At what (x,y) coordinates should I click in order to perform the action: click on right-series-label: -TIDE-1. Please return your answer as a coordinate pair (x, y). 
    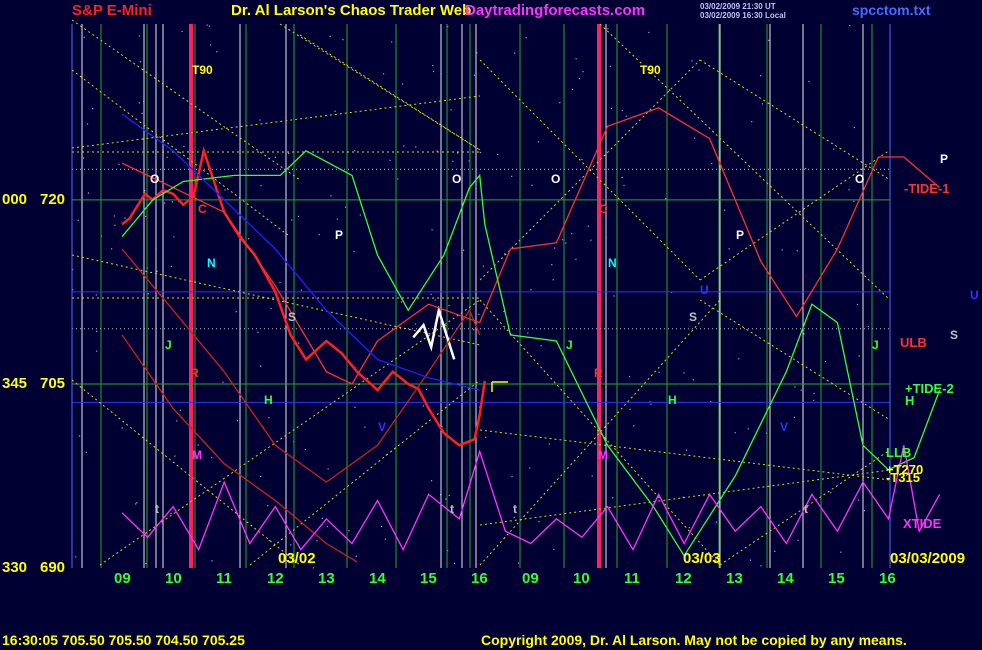
    Looking at the image, I should click on (927, 188).